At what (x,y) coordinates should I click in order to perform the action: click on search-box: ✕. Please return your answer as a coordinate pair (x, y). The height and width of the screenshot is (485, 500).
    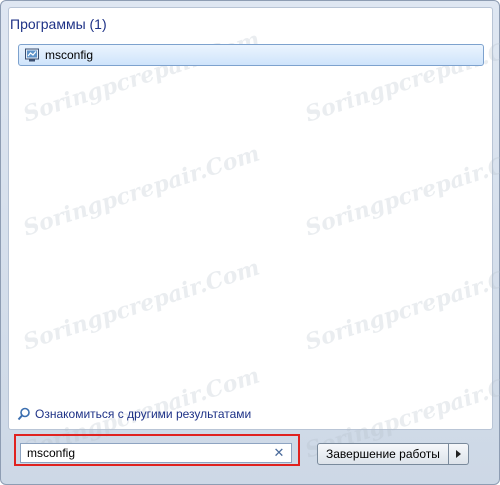
    Looking at the image, I should click on (156, 453).